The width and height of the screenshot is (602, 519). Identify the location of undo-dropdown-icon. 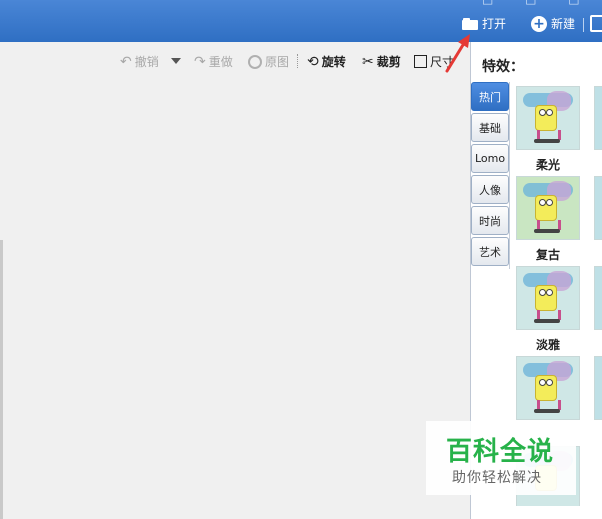
(176, 61).